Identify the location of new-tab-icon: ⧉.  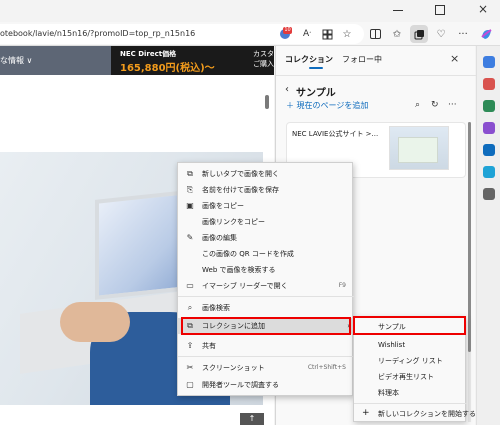
(190, 173).